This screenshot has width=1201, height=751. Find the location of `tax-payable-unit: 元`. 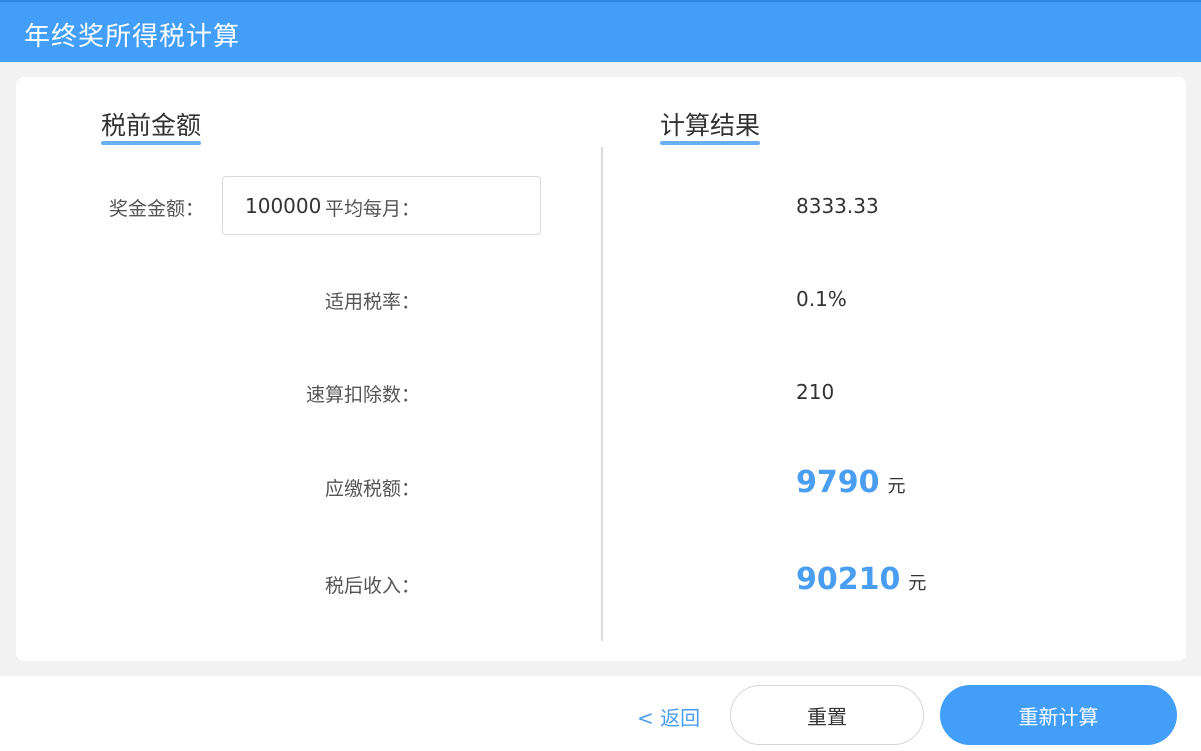

tax-payable-unit: 元 is located at coordinates (896, 486).